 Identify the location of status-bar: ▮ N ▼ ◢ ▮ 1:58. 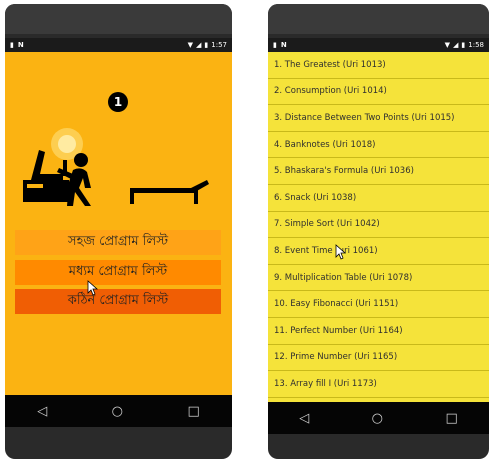
(378, 45).